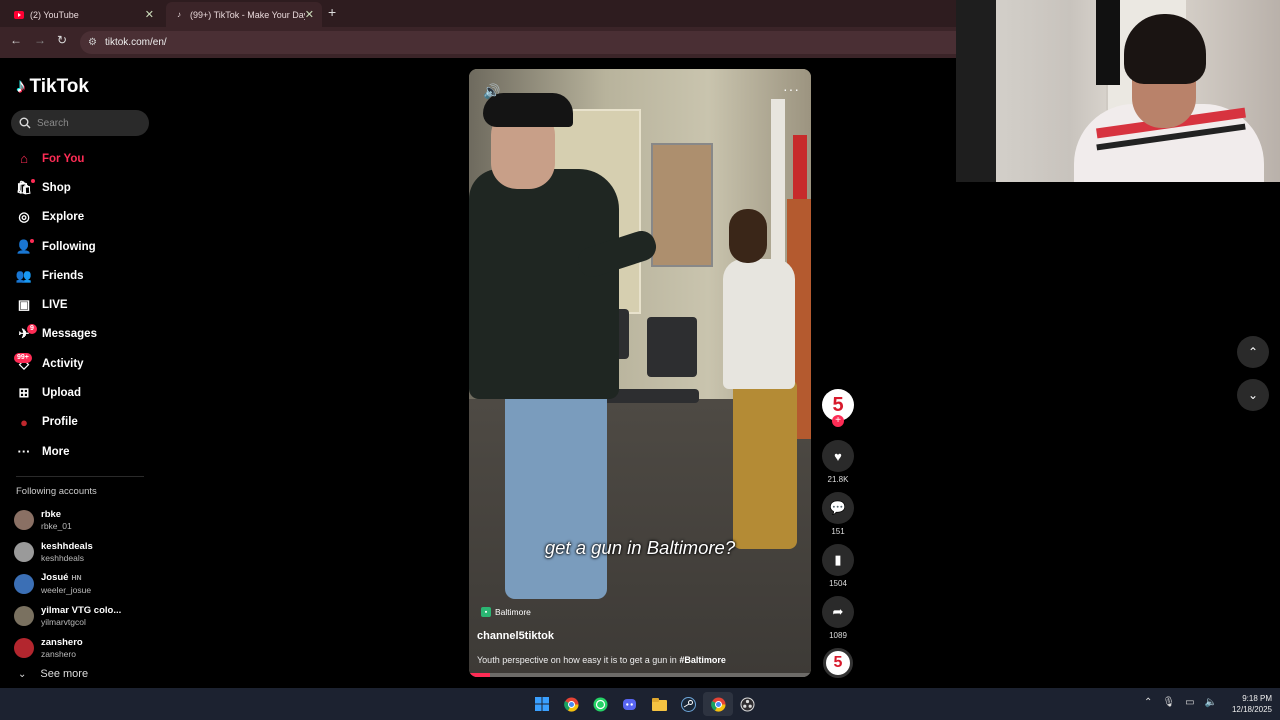  I want to click on account-handle: rbke_01, so click(56, 525).